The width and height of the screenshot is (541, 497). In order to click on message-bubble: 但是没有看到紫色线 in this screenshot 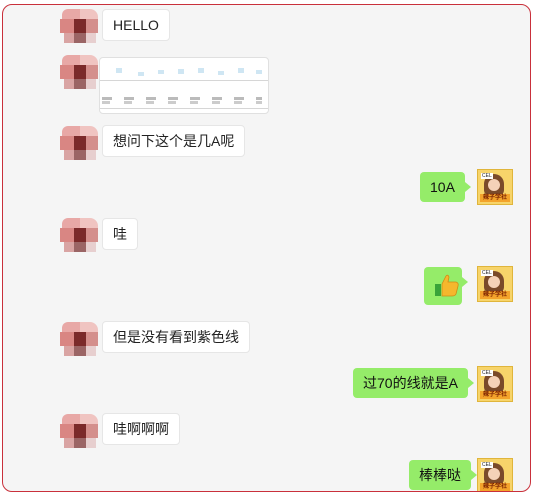, I will do `click(176, 337)`.